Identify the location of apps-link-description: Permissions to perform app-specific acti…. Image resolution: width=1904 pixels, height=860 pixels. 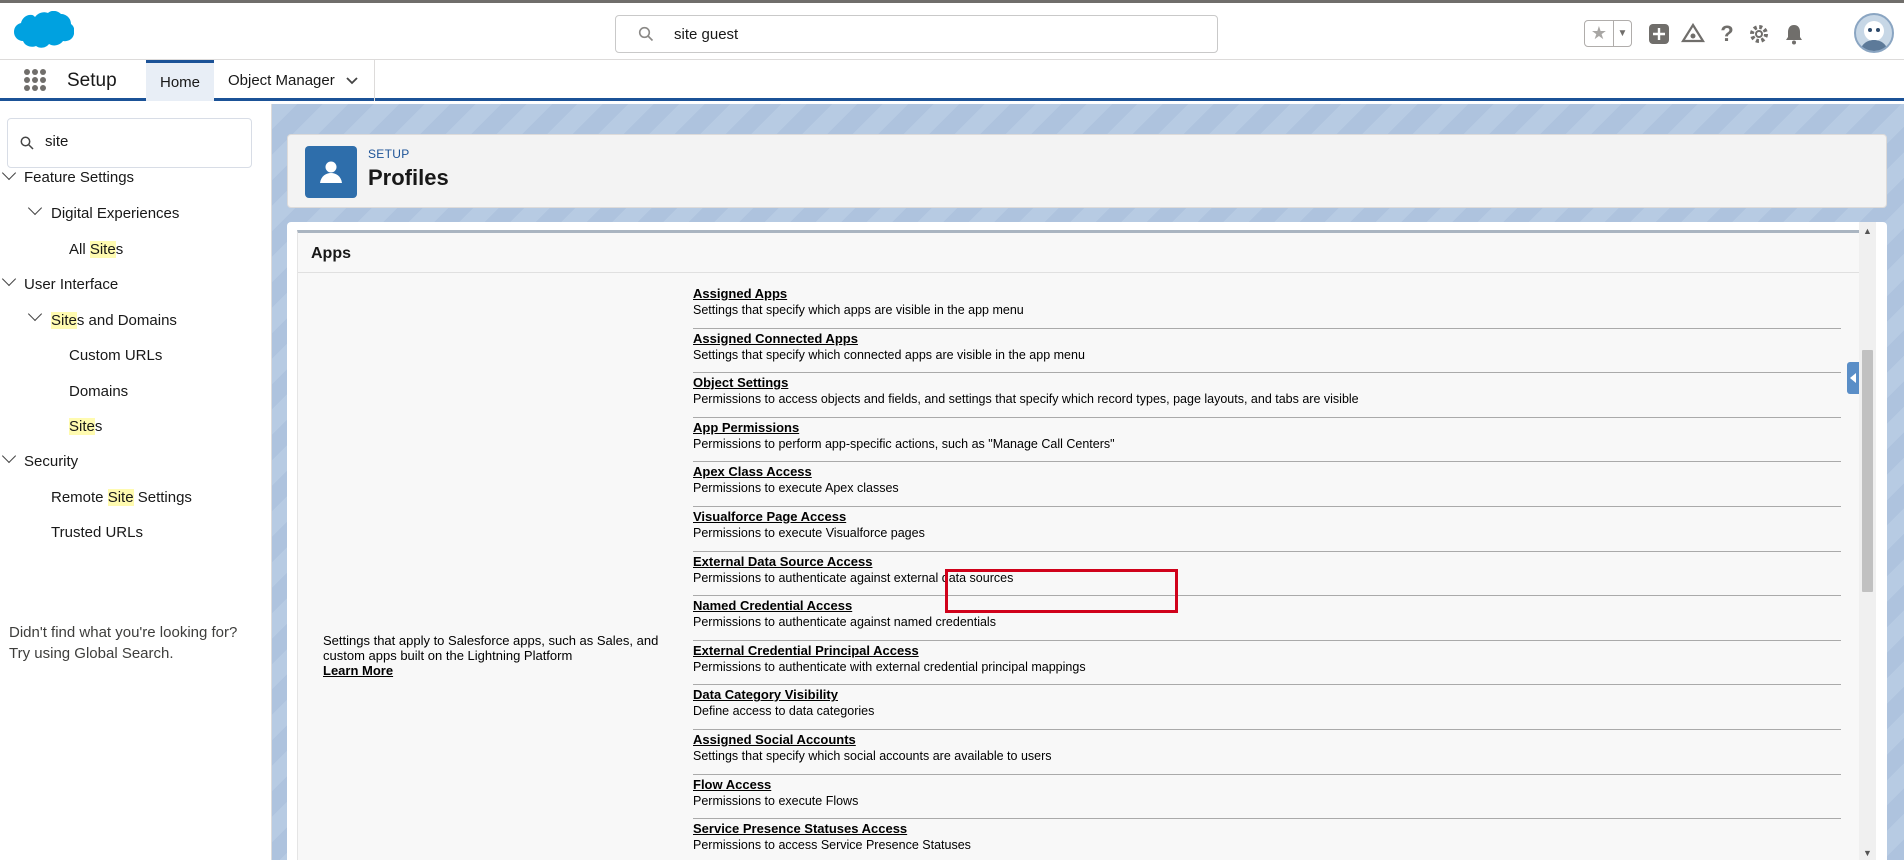
(904, 443).